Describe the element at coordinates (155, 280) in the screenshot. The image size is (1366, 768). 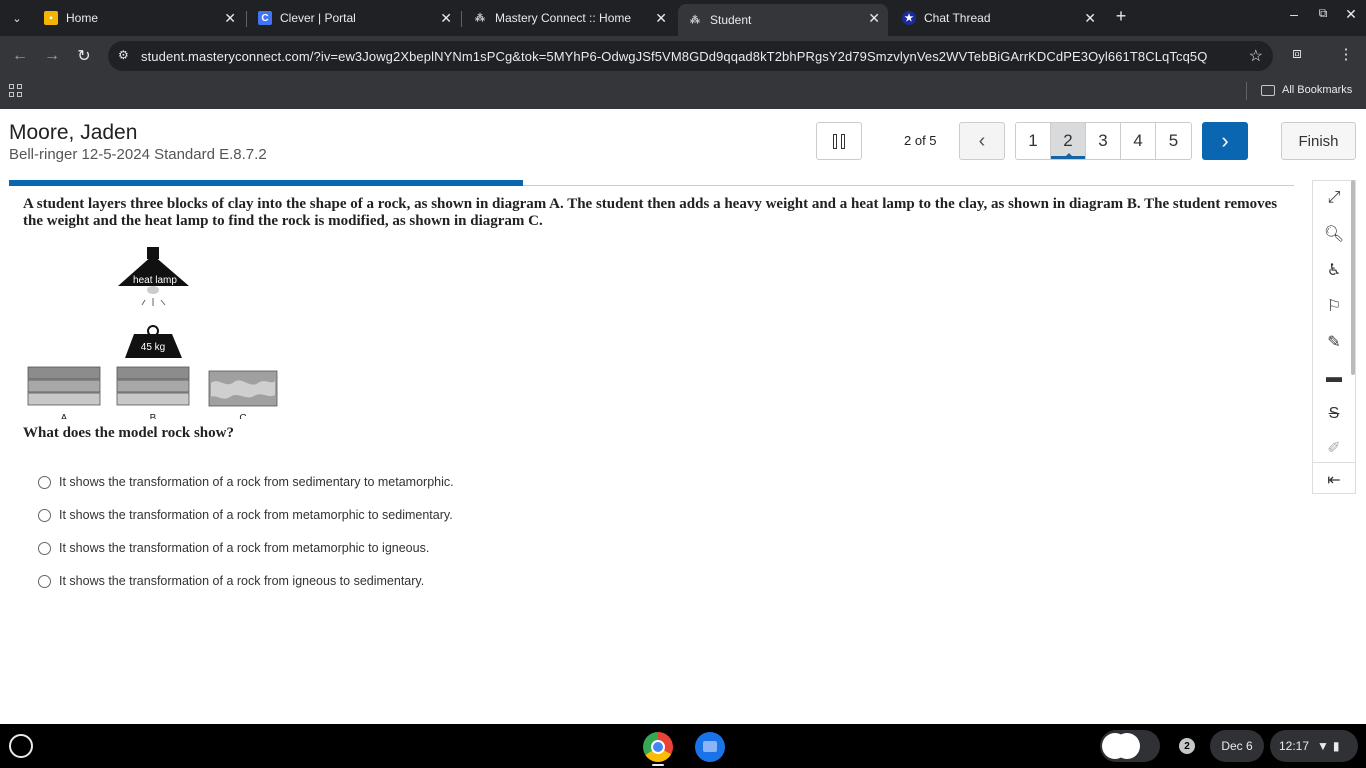
I see `heat-lamp-label: heat lamp` at that location.